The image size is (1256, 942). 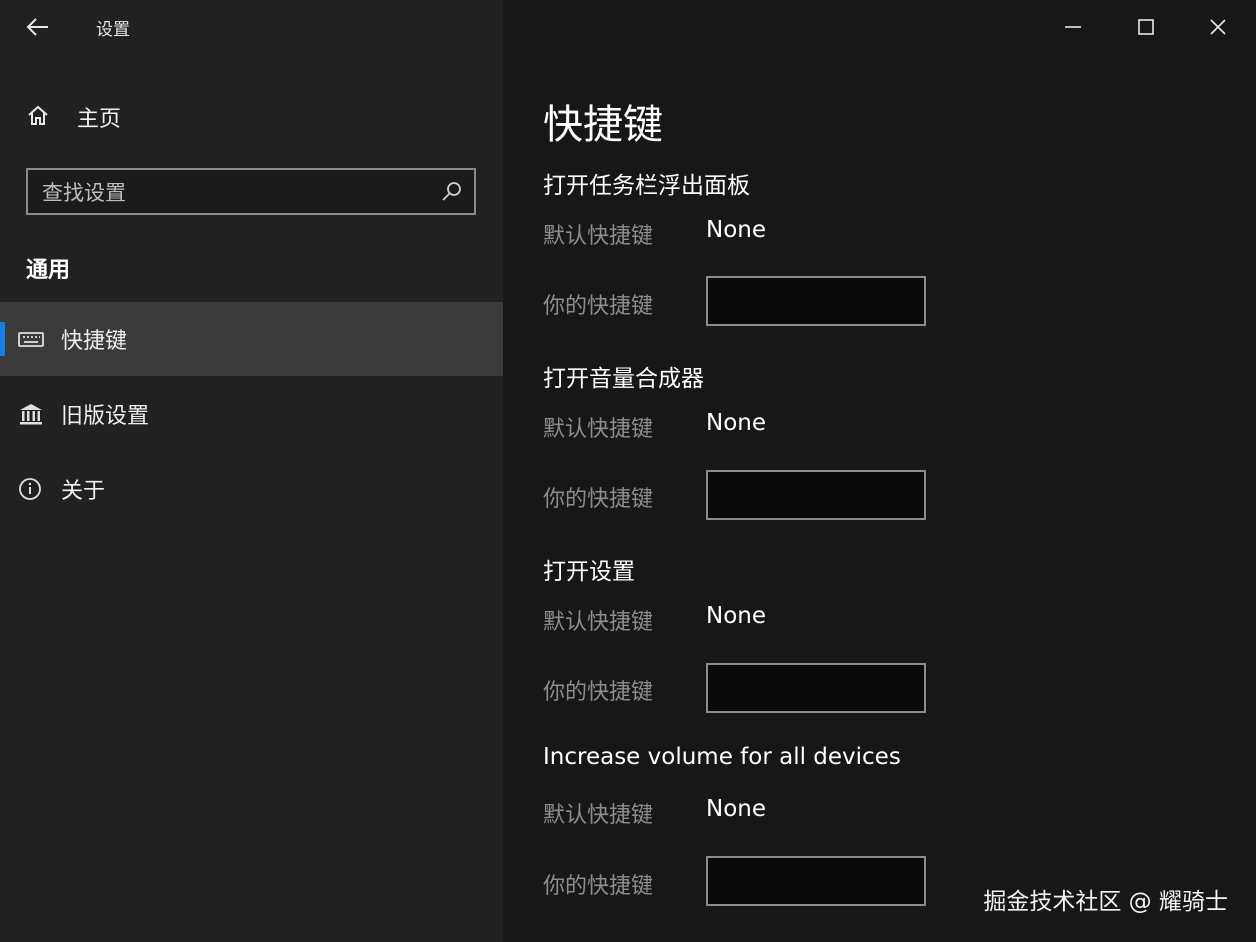 What do you see at coordinates (722, 757) in the screenshot?
I see `section-title: Increase volume for all devices` at bounding box center [722, 757].